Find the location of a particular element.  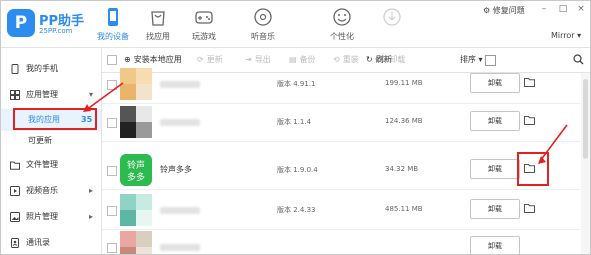

app-version: 版本 4.91.1 is located at coordinates (296, 84).